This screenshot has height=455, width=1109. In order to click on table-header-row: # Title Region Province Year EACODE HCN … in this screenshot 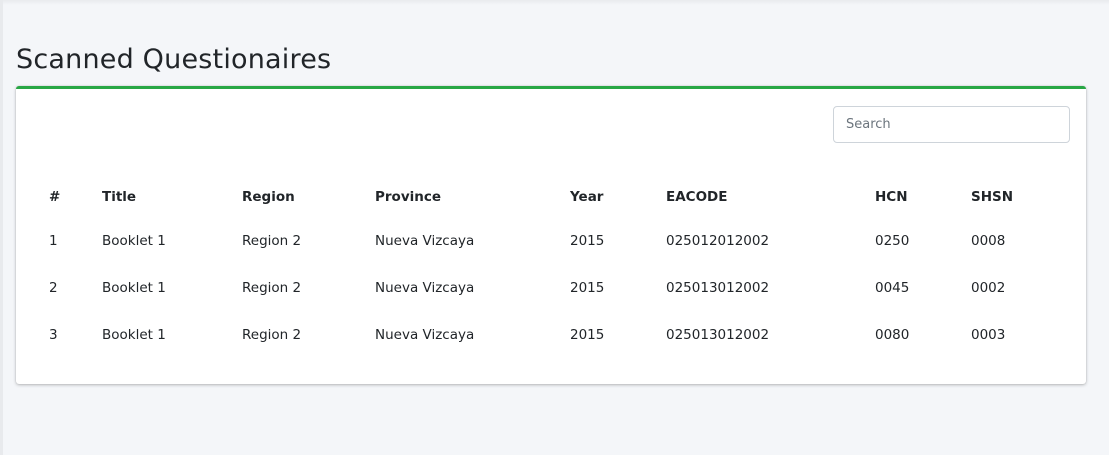, I will do `click(552, 197)`.